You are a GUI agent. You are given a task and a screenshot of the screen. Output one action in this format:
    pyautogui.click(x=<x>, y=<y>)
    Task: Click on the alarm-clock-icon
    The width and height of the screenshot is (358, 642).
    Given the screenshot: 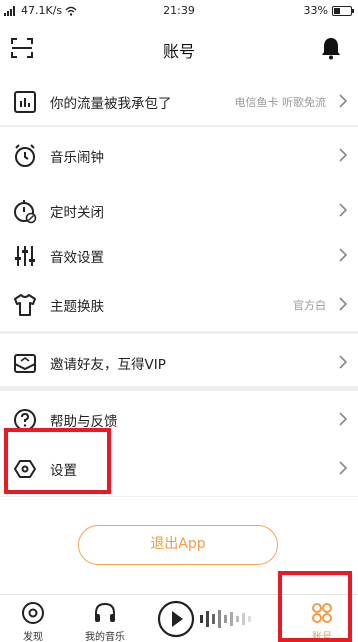 What is the action you would take?
    pyautogui.click(x=25, y=155)
    